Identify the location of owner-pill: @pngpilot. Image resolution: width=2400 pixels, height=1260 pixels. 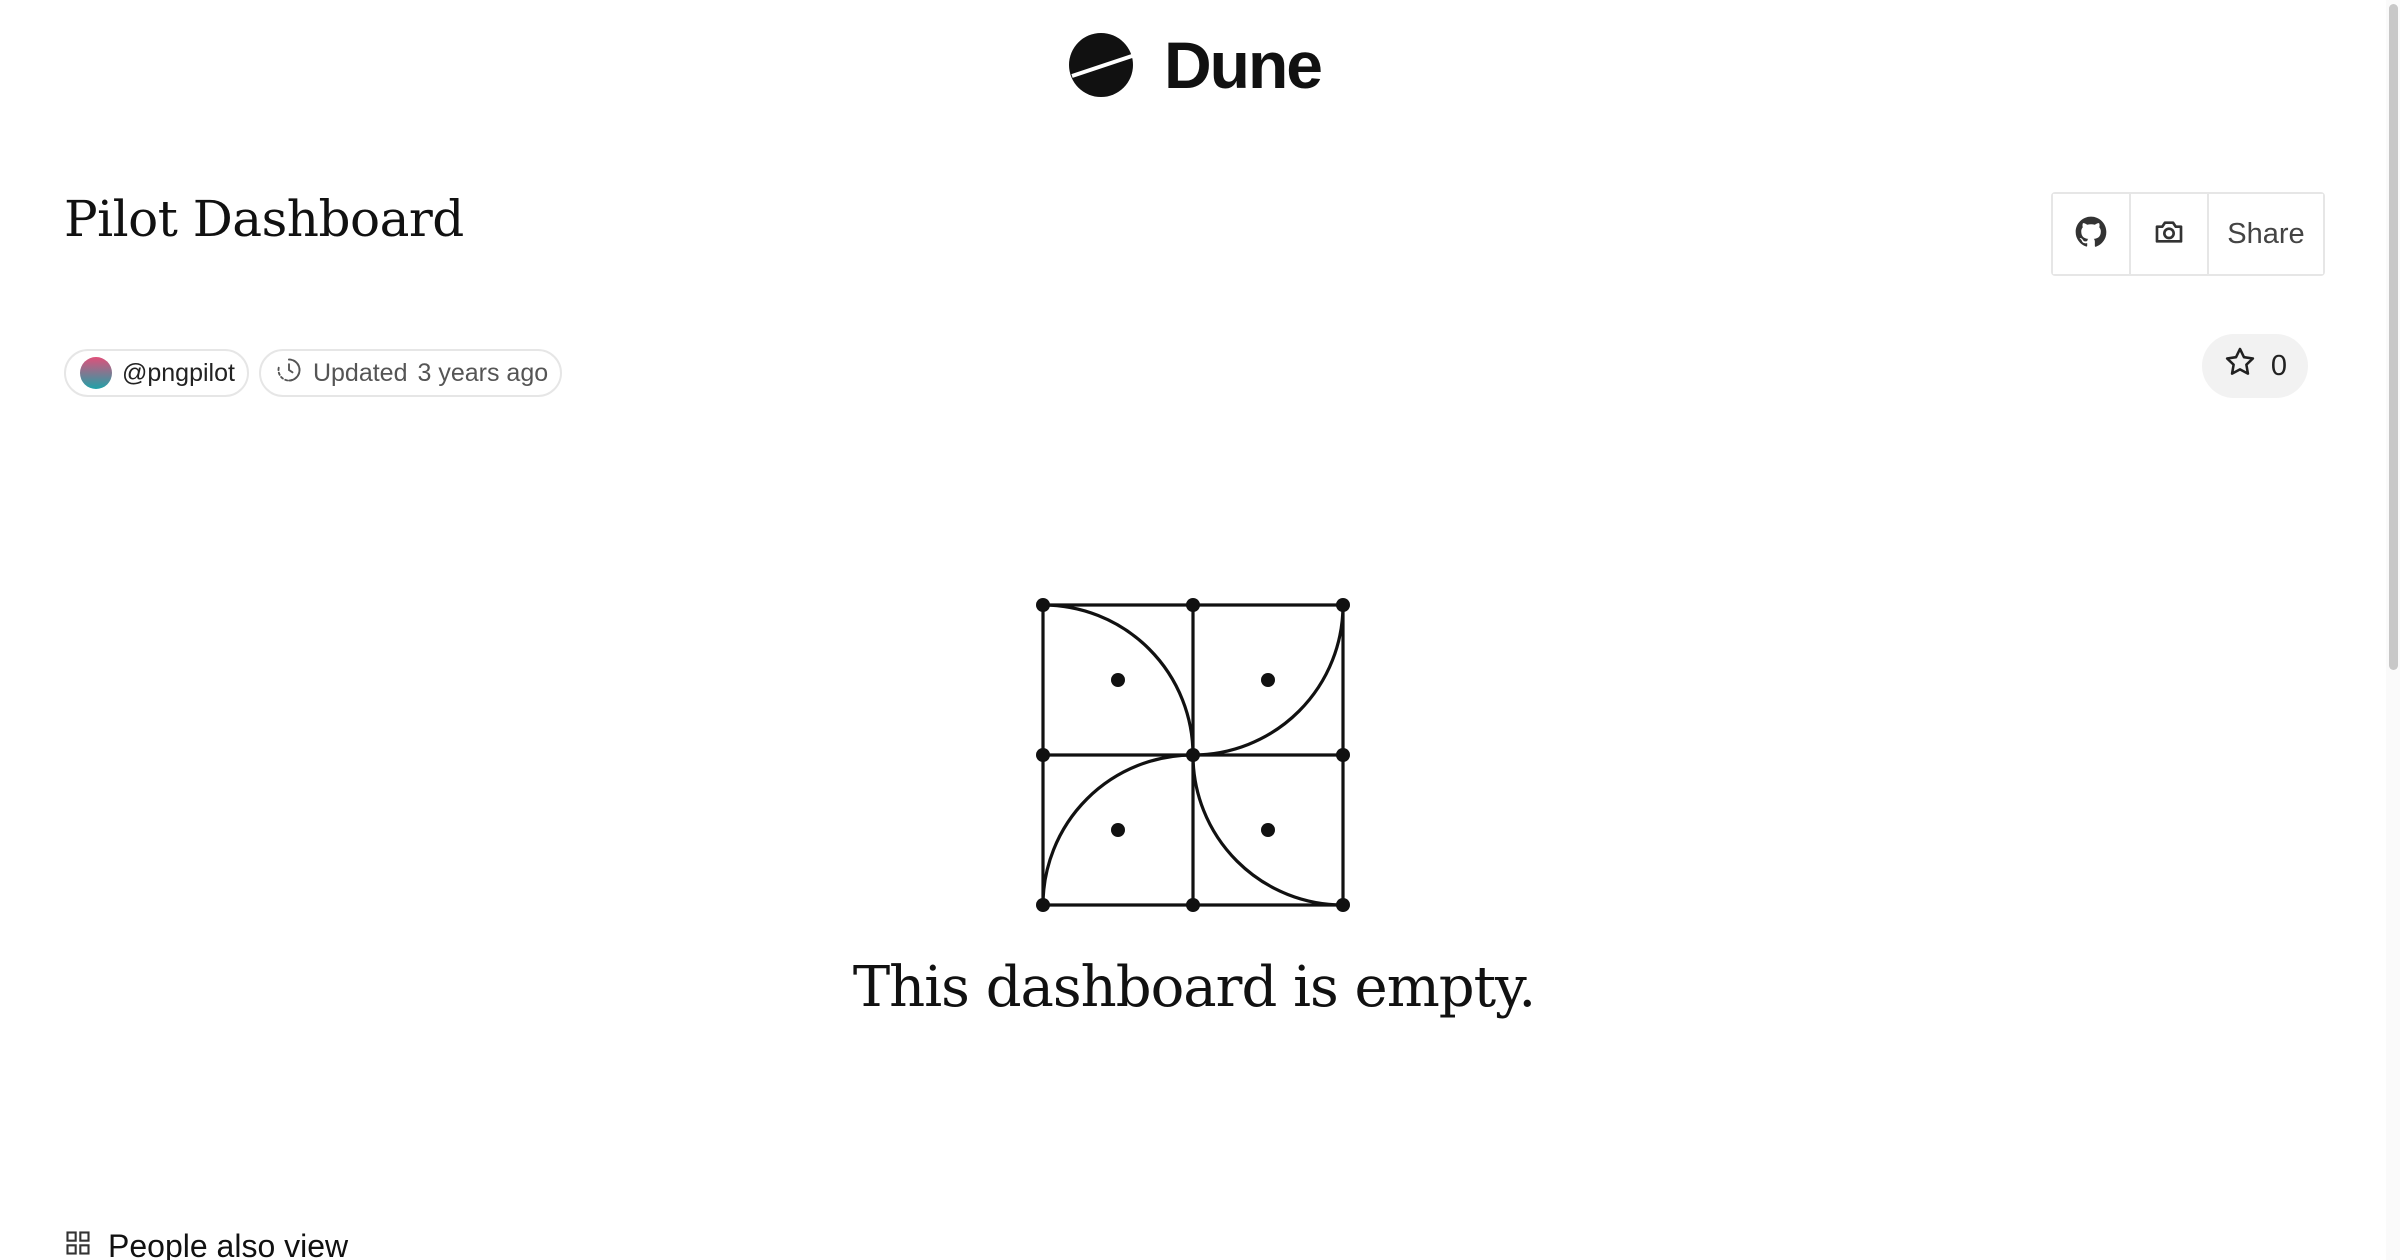
(156, 373).